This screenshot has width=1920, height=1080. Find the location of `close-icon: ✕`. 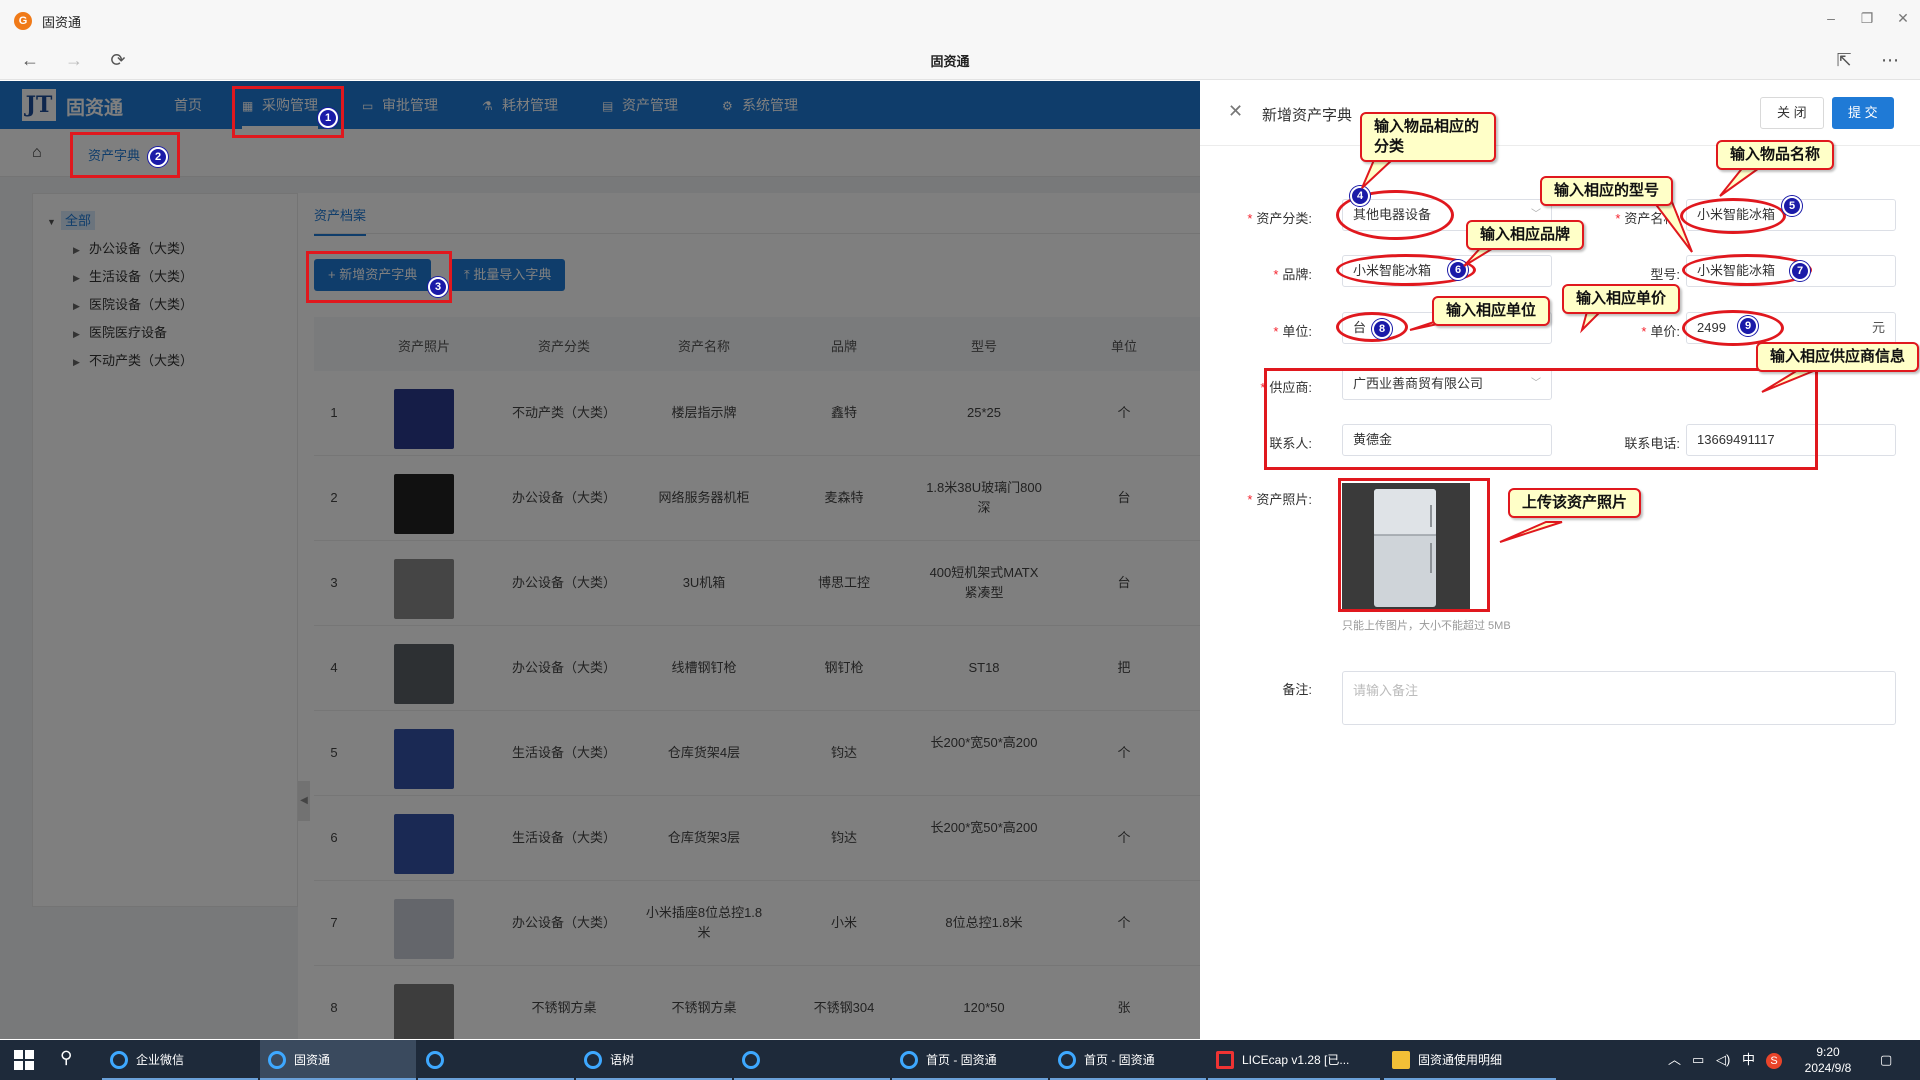

close-icon: ✕ is located at coordinates (1235, 111).